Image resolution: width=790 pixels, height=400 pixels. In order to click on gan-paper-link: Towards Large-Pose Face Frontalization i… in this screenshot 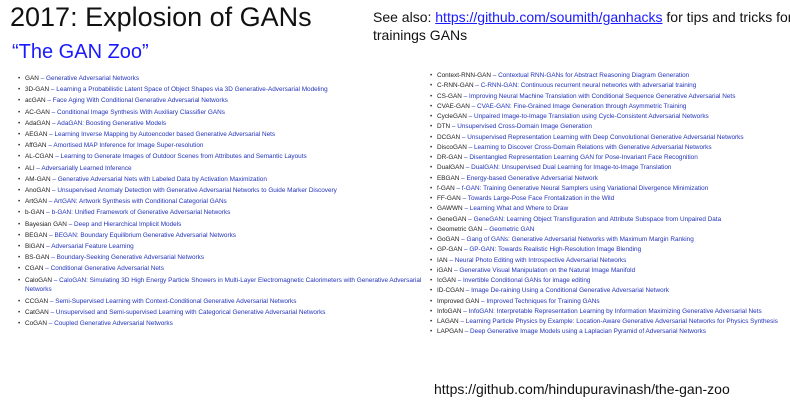, I will do `click(541, 198)`.